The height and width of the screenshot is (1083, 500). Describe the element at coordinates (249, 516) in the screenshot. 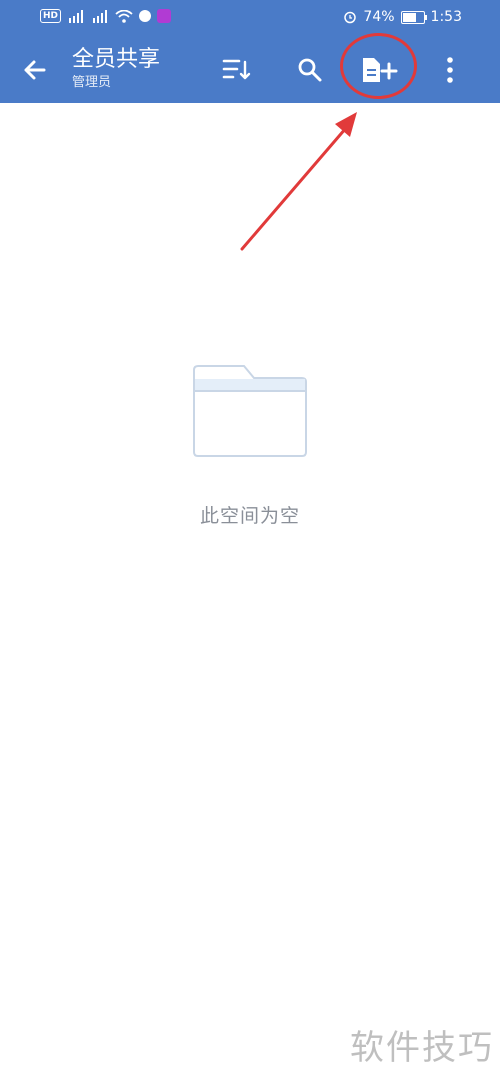

I see `empty-state-message: 此空间为空` at that location.